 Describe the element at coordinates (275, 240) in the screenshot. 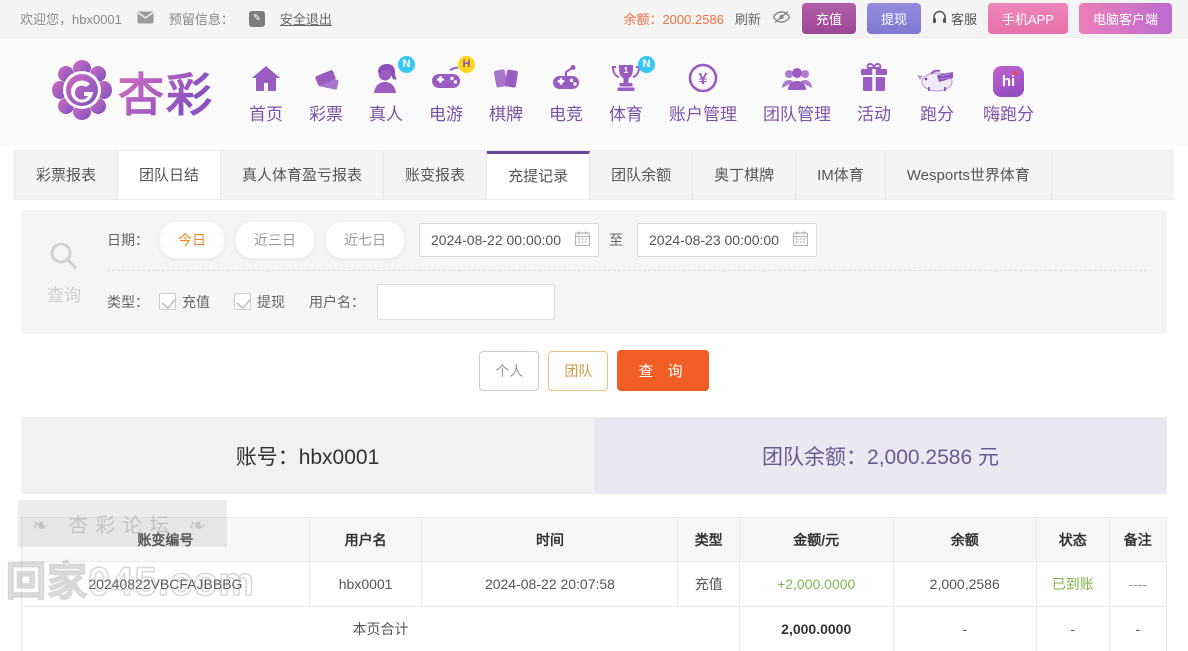

I see `preset-3days: 近三日` at that location.